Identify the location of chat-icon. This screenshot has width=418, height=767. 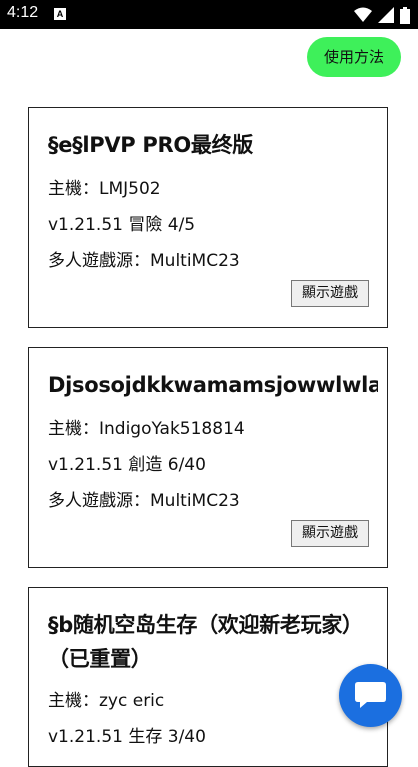
(370, 695).